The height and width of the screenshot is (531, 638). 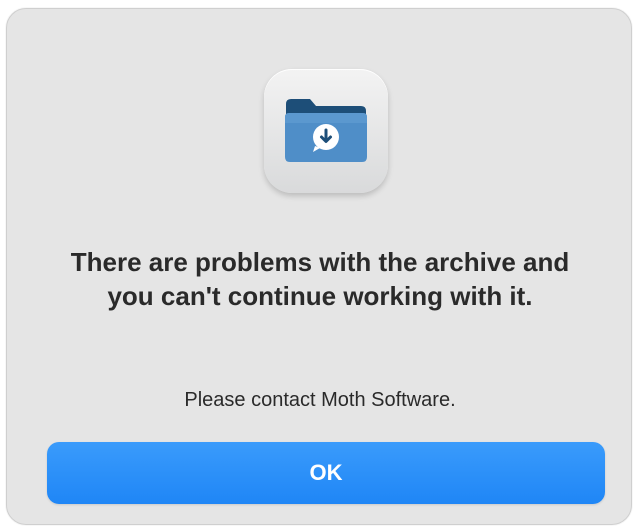 What do you see at coordinates (326, 473) in the screenshot?
I see `ok-button: OK` at bounding box center [326, 473].